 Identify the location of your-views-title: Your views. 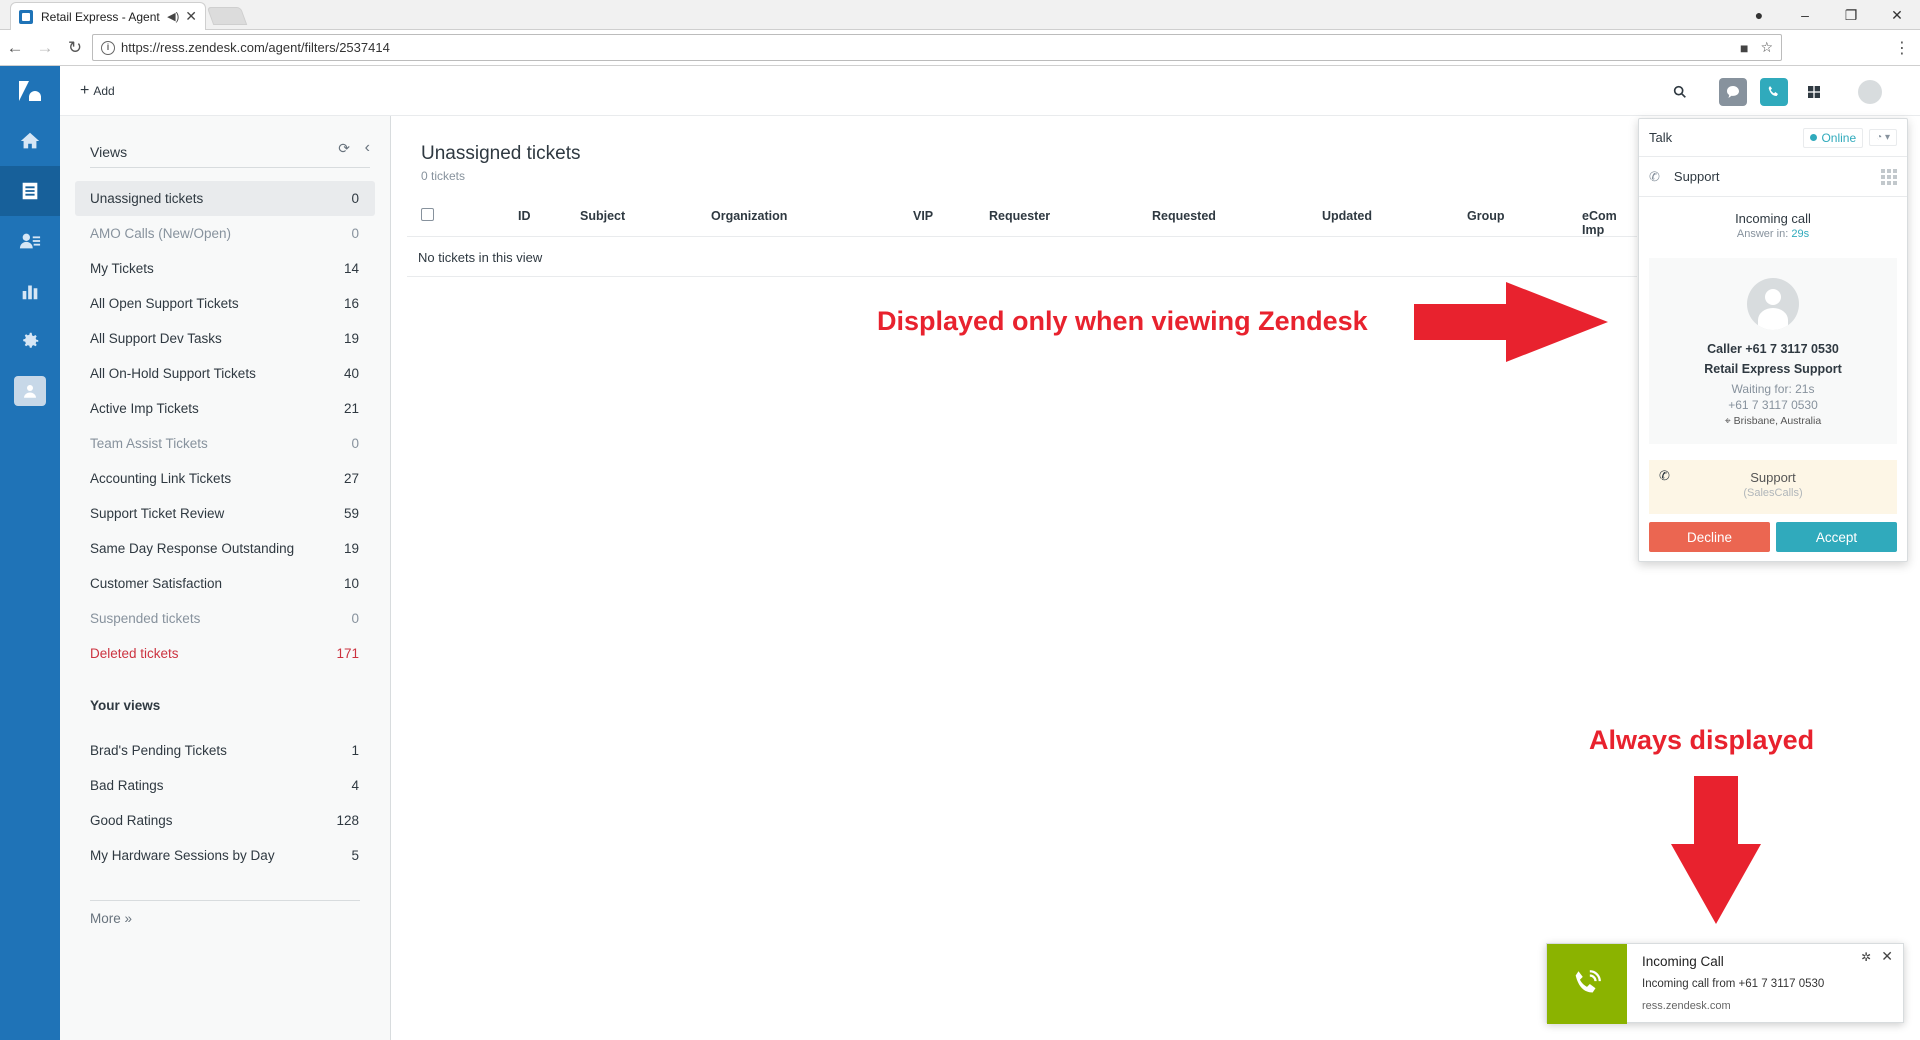
(125, 705).